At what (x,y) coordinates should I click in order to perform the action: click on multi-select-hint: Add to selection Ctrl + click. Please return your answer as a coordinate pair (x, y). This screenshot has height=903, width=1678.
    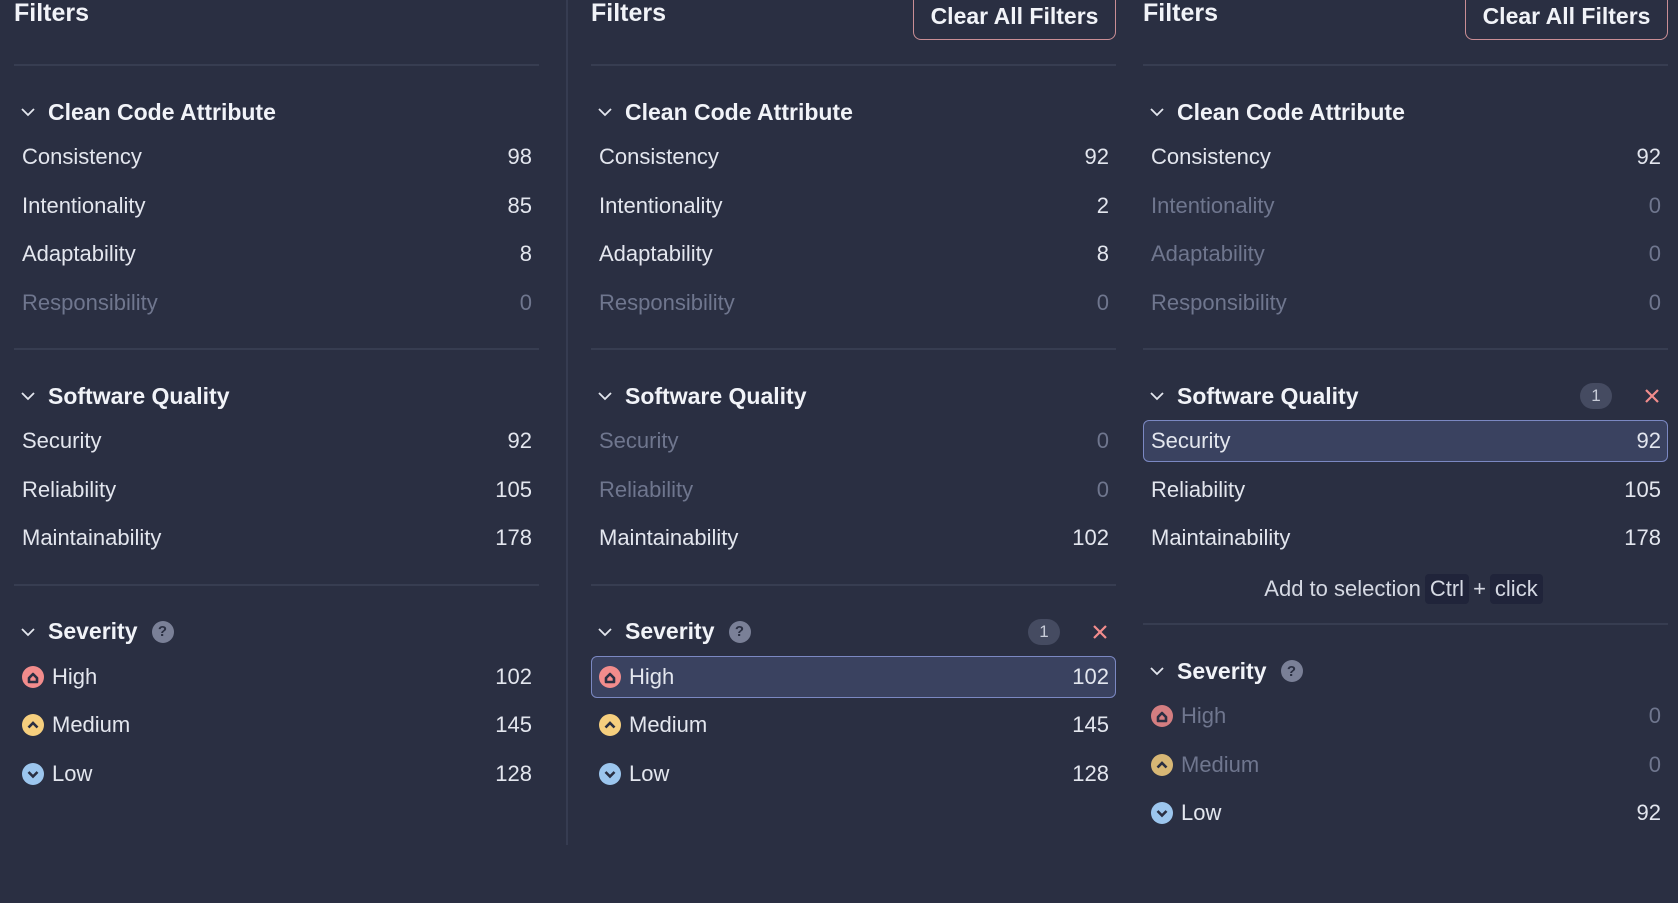
    Looking at the image, I should click on (1405, 589).